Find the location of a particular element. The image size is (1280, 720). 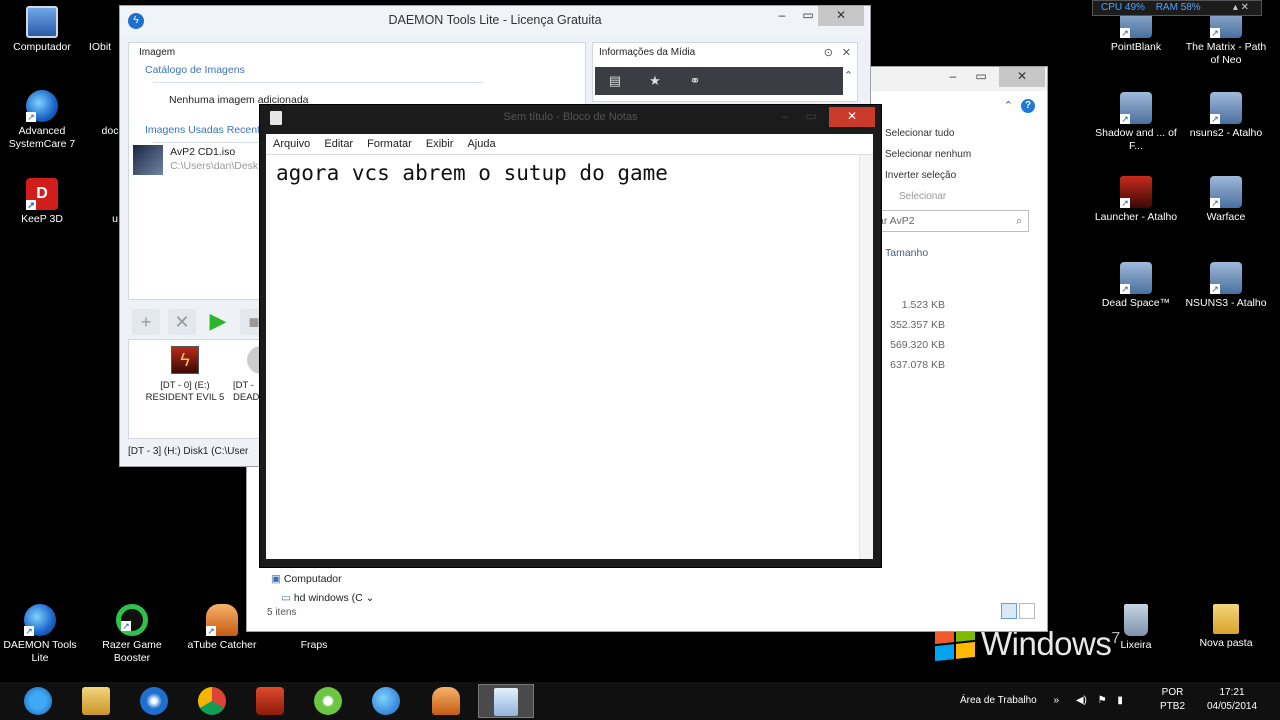

desktop-icon-launcher: Launcher - Atalho is located at coordinates (1136, 200).